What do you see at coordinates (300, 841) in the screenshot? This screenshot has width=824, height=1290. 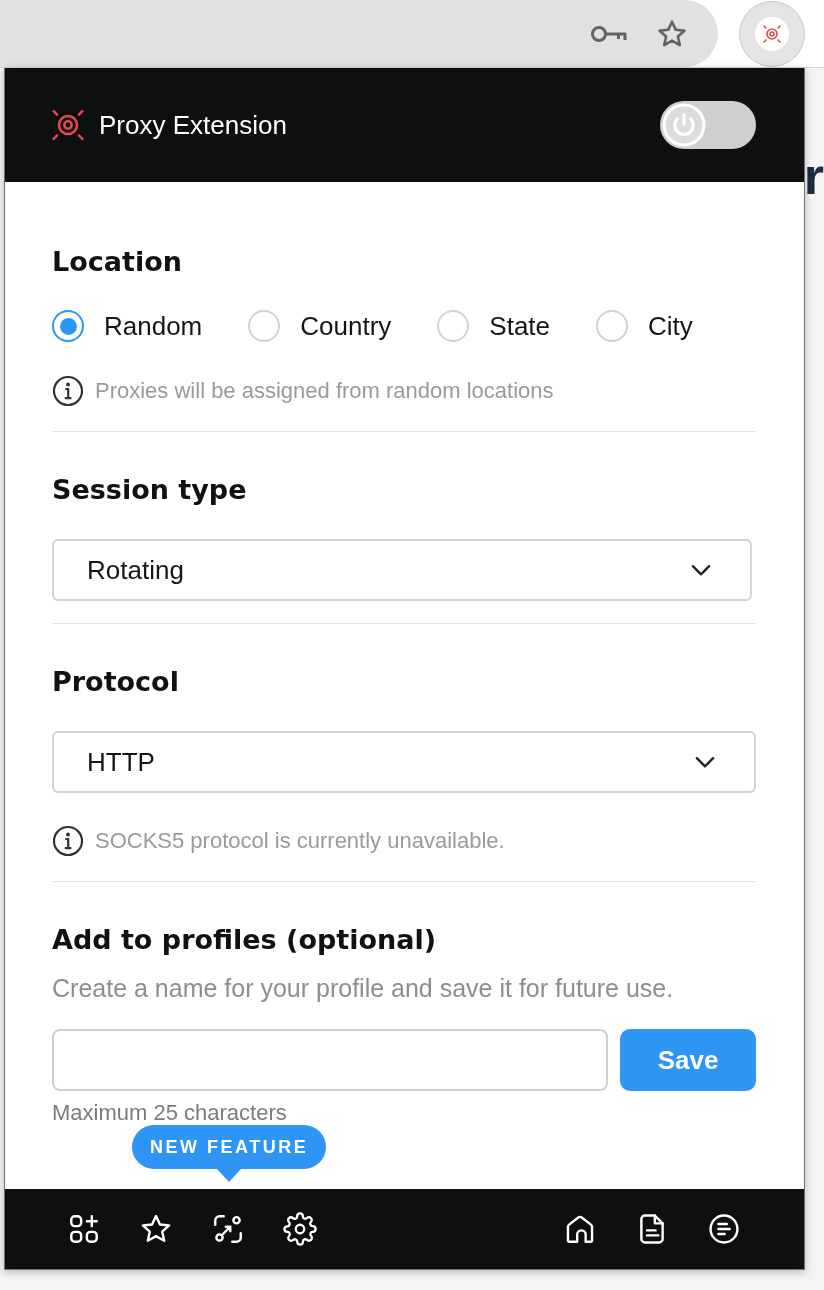 I see `info-text: SOCKS5 protocol is currently unavailable.` at bounding box center [300, 841].